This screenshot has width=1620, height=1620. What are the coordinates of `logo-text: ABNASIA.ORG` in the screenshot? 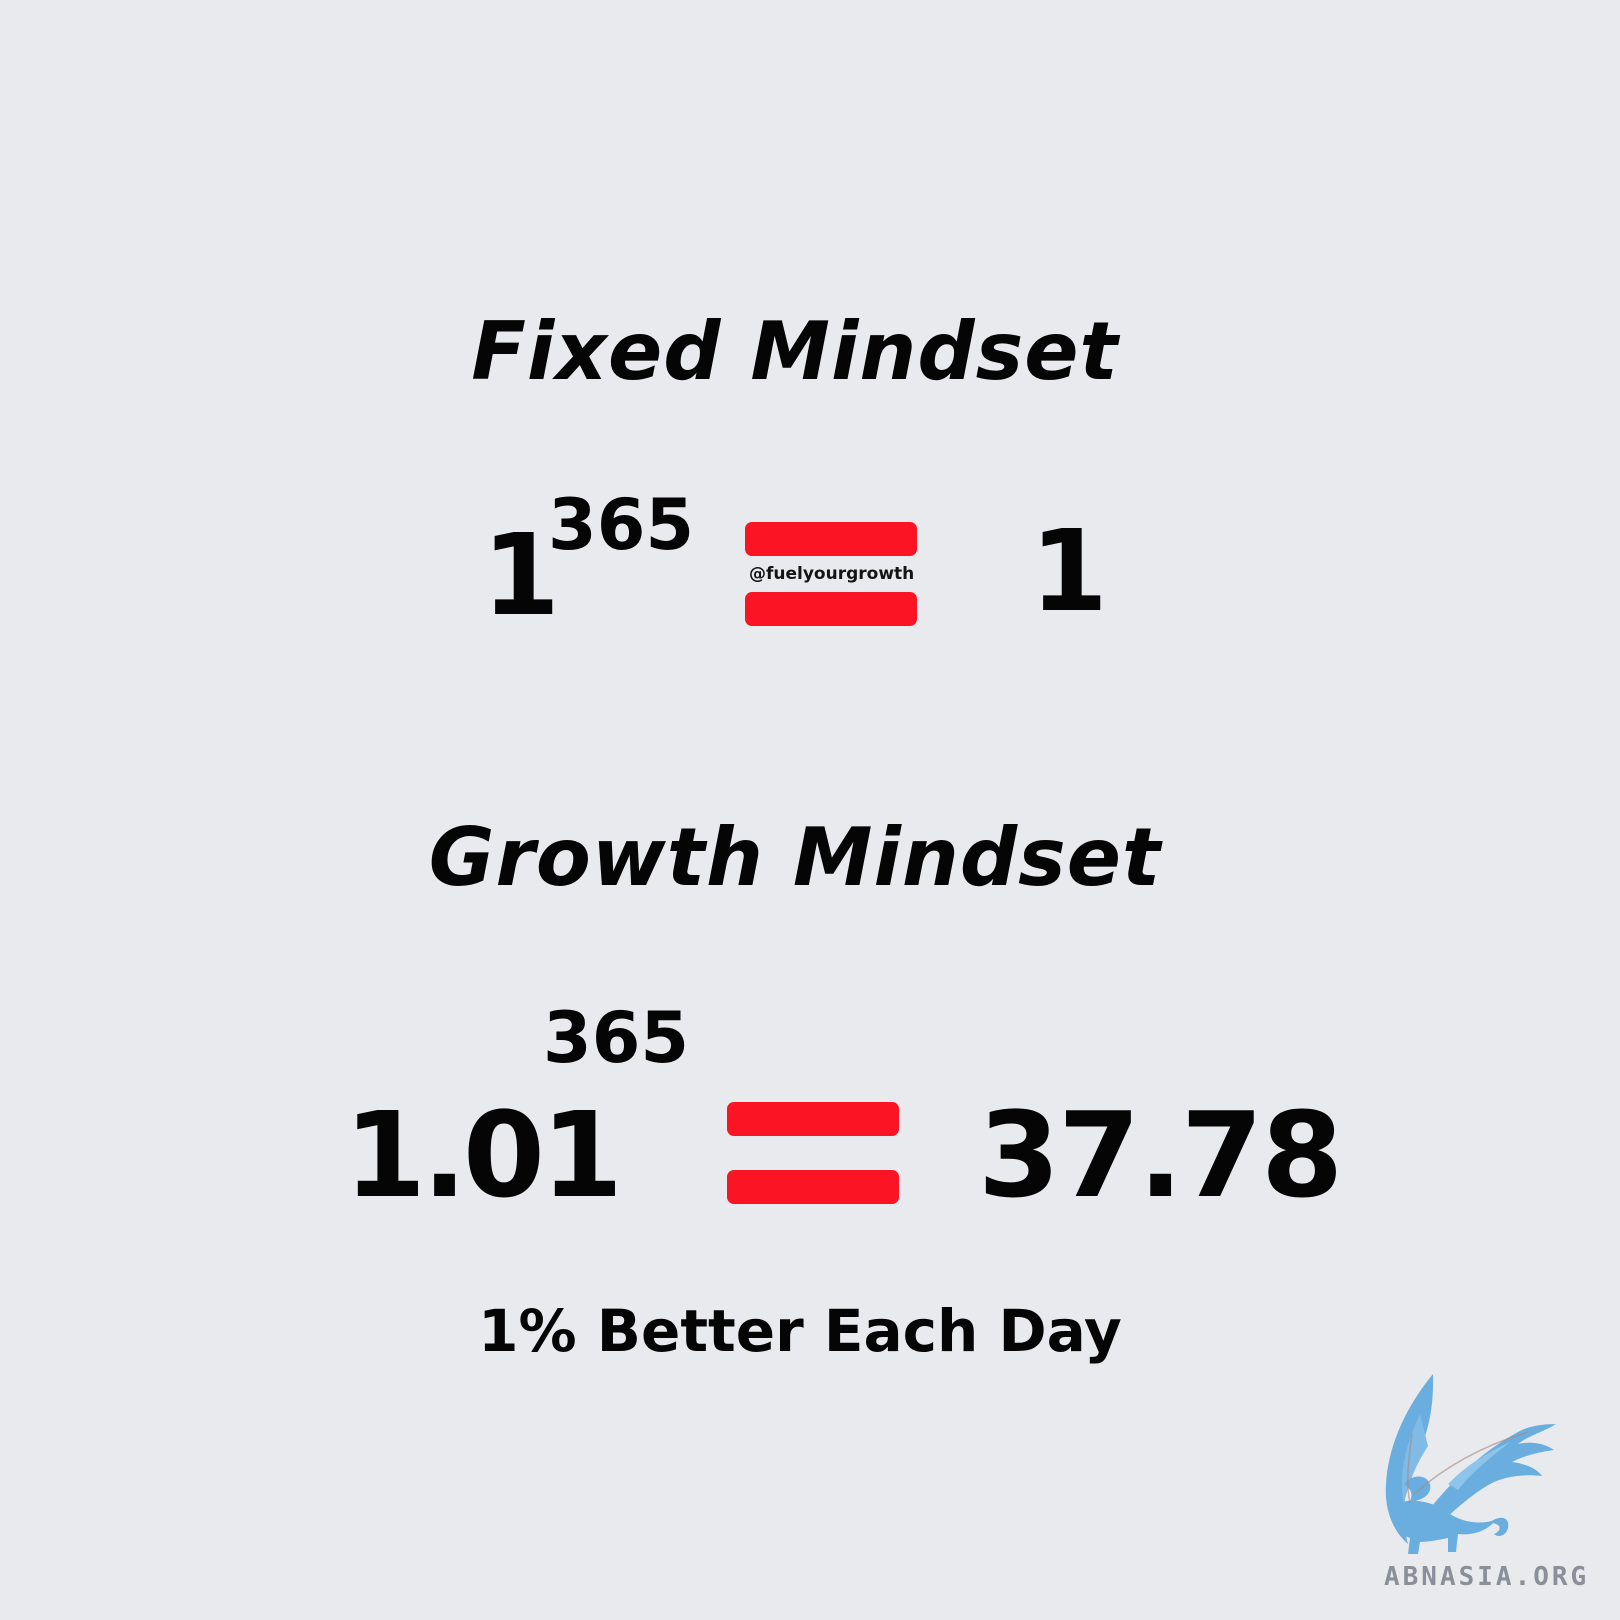 It's located at (1487, 1577).